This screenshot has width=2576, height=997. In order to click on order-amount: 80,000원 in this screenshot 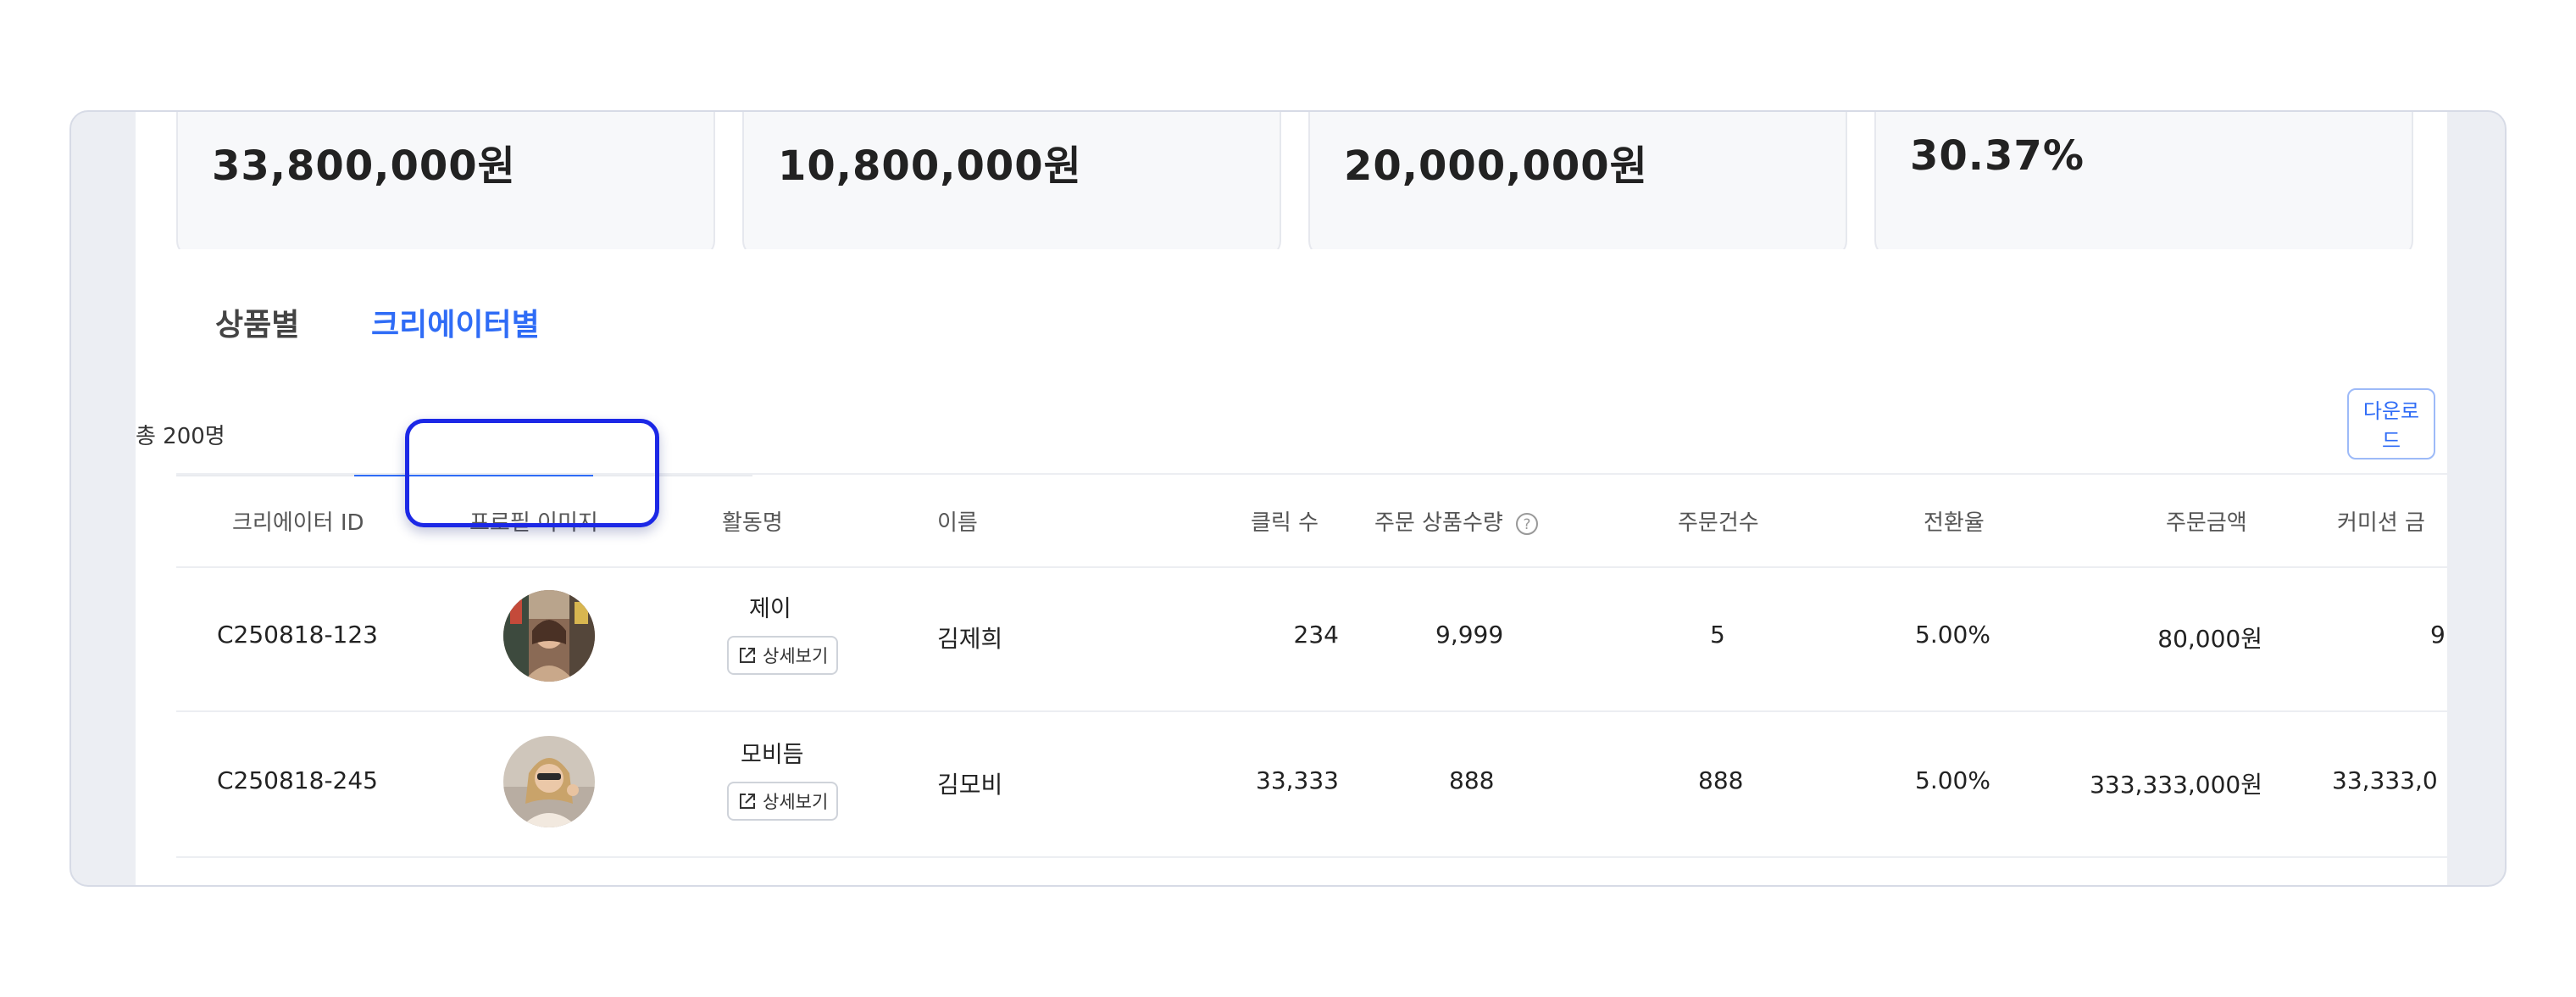, I will do `click(2209, 639)`.